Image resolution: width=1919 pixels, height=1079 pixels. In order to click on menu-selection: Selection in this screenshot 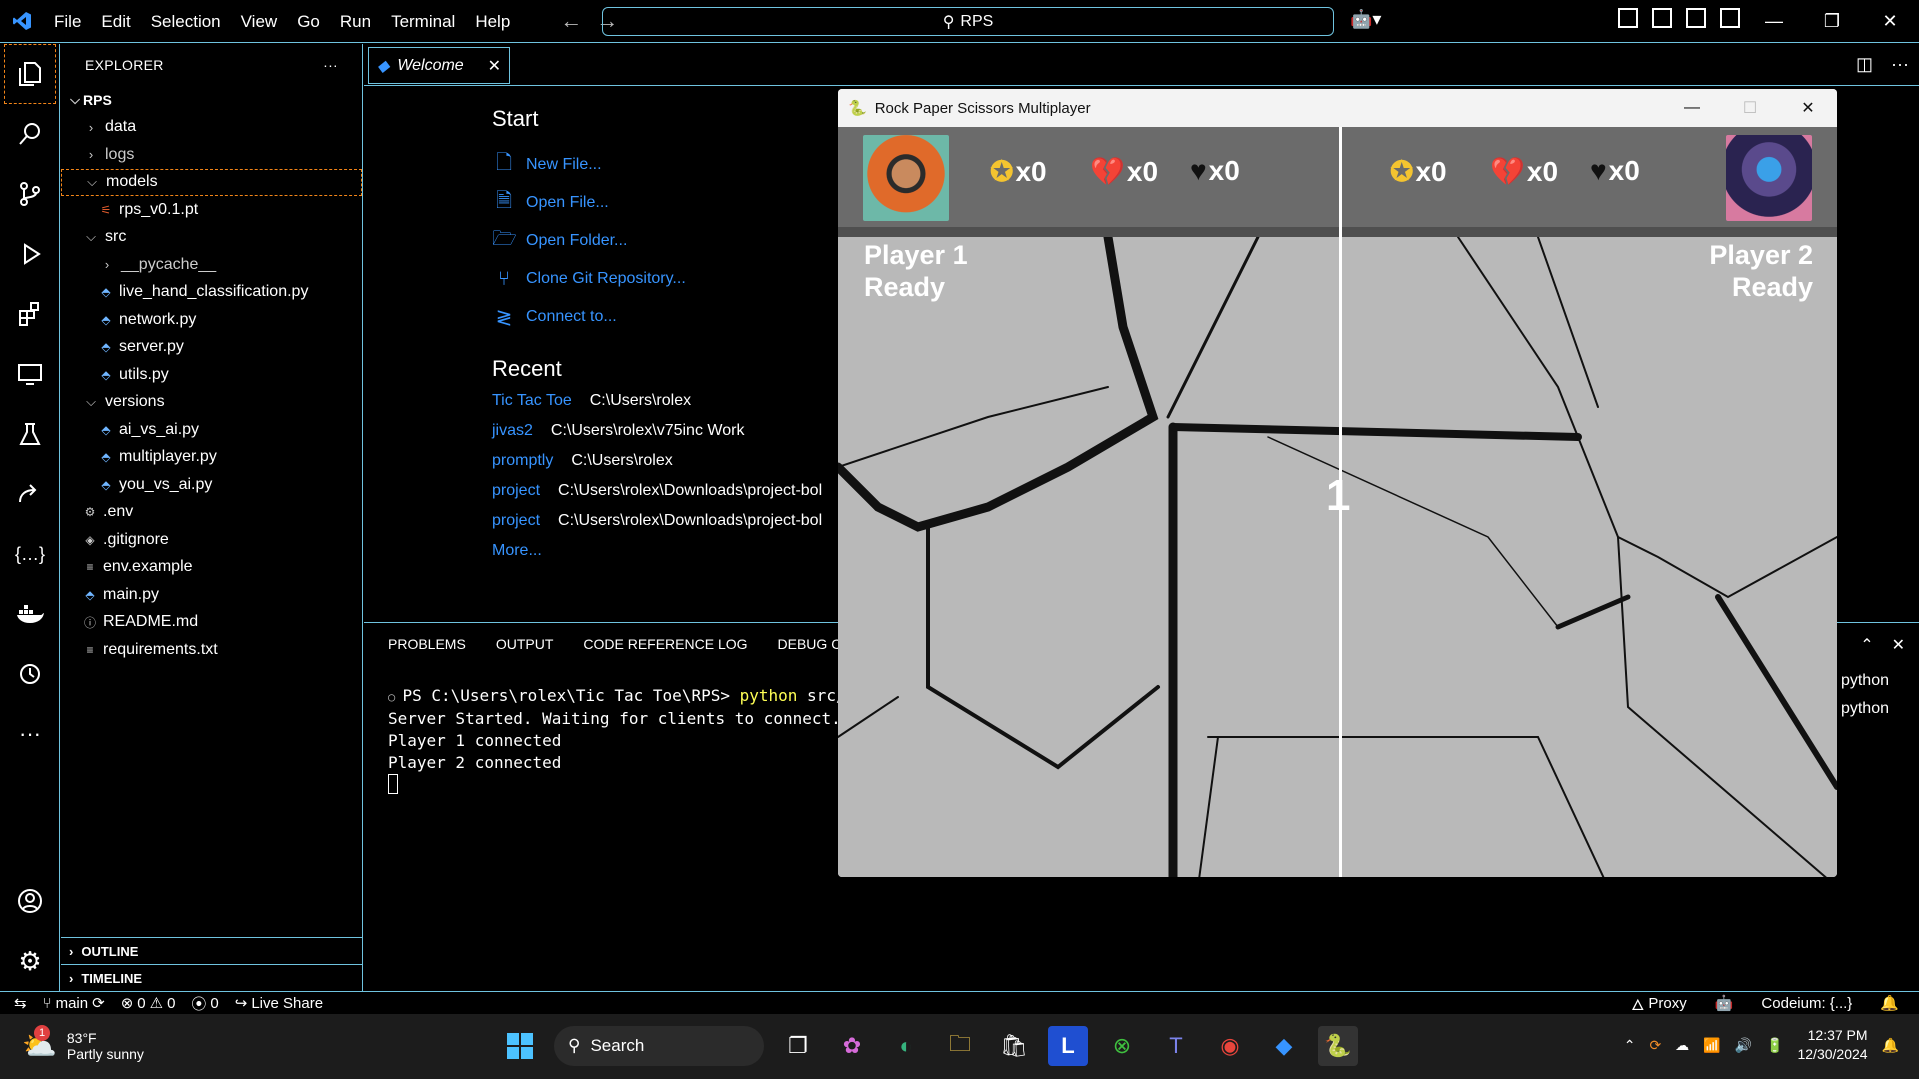, I will do `click(186, 21)`.